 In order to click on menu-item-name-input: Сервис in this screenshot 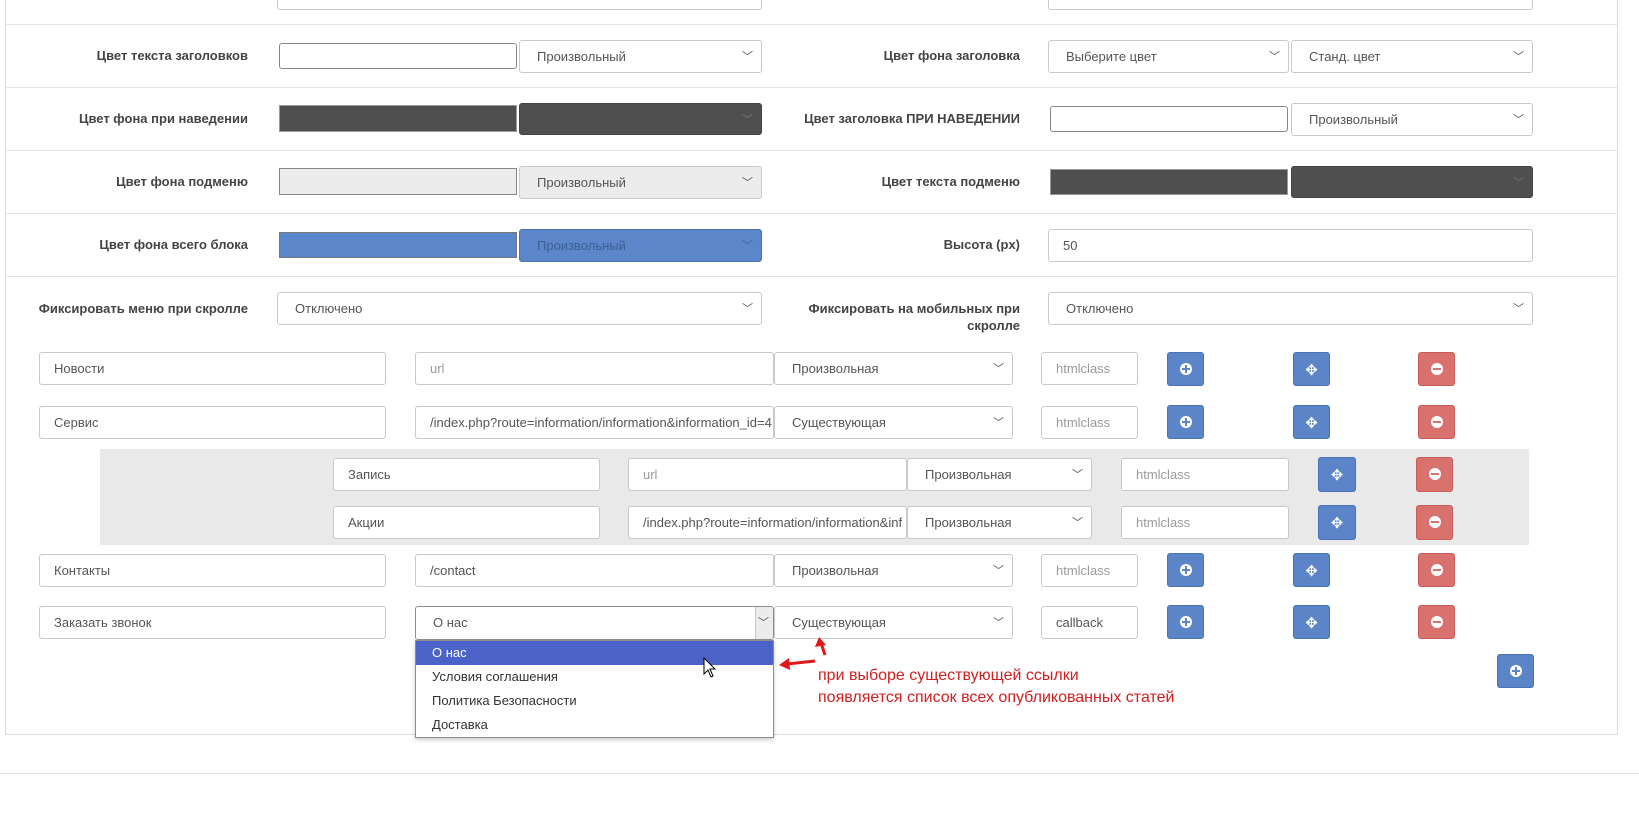, I will do `click(212, 422)`.